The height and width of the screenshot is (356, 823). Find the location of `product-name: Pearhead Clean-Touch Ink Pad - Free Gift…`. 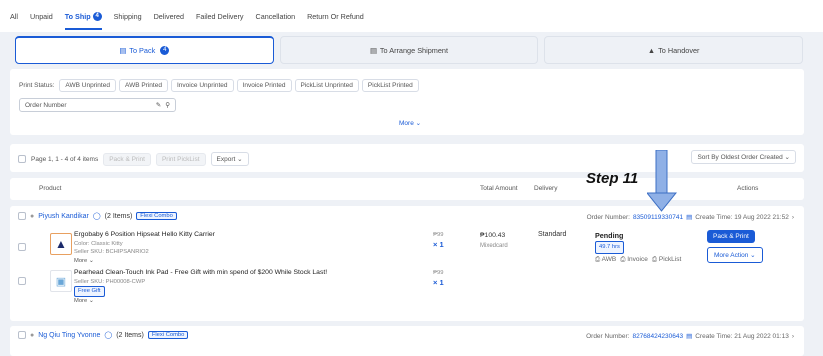

product-name: Pearhead Clean-Touch Ink Pad - Free Gift… is located at coordinates (200, 273).